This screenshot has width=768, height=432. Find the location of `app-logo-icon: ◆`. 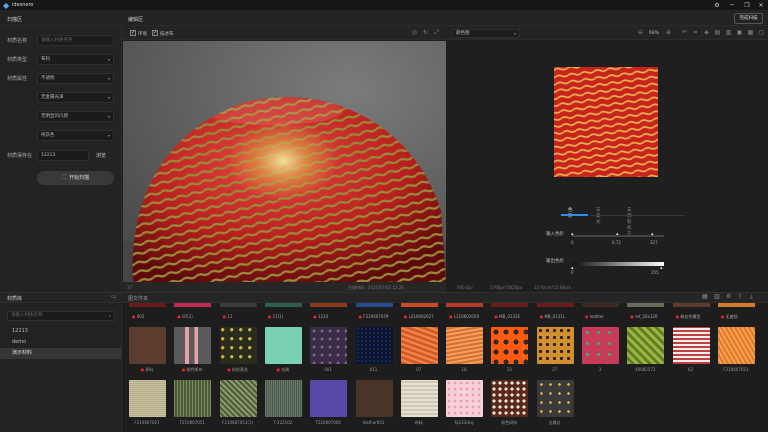

app-logo-icon: ◆ is located at coordinates (6, 5).